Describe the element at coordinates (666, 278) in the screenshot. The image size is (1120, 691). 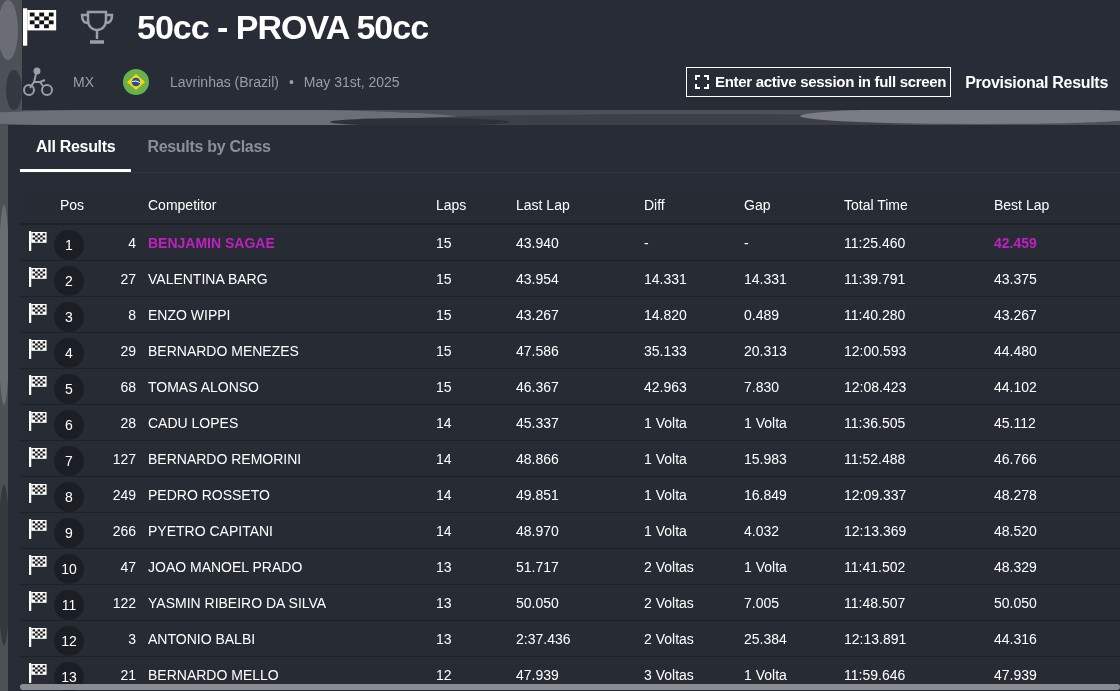
I see `table-cell-text: 14.331` at that location.